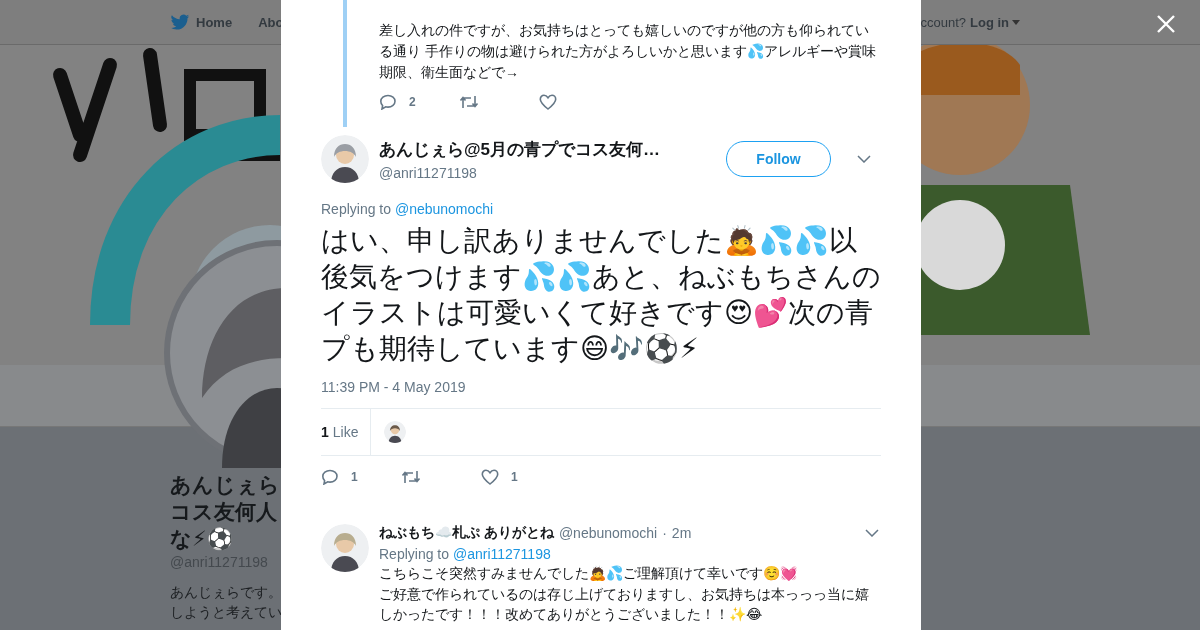 The width and height of the screenshot is (1200, 630). I want to click on profile-name: コス友何人, so click(223, 512).